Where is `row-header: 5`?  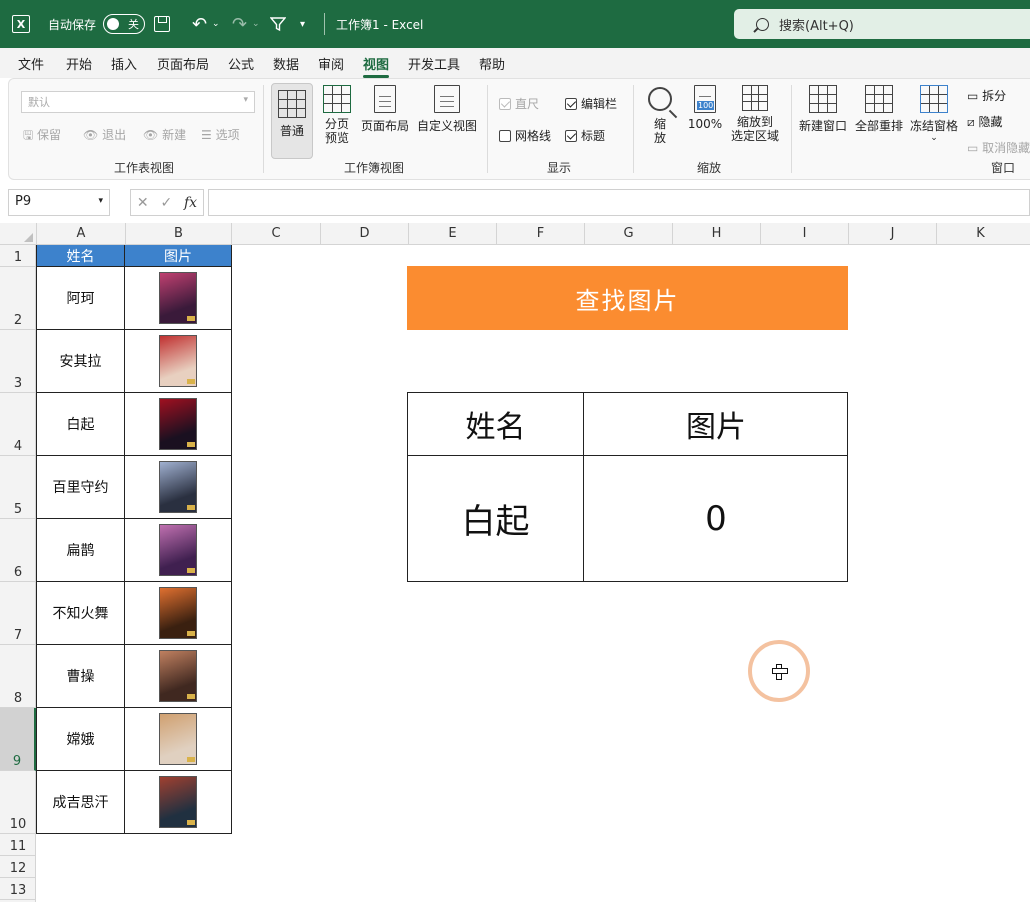 row-header: 5 is located at coordinates (18, 487).